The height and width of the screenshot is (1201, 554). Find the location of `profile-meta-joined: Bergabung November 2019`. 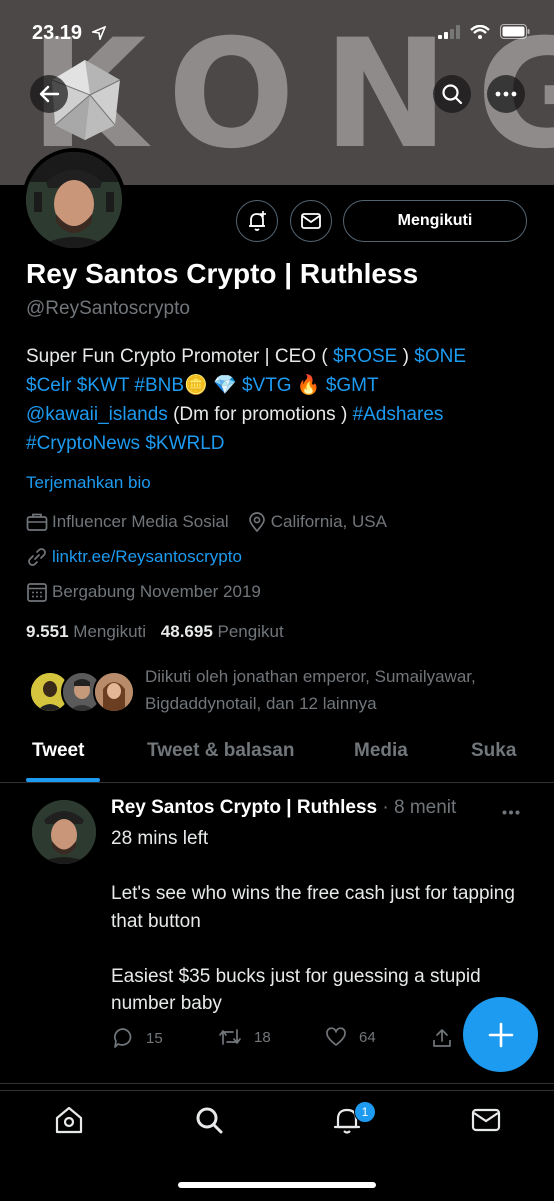

profile-meta-joined: Bergabung November 2019 is located at coordinates (143, 592).